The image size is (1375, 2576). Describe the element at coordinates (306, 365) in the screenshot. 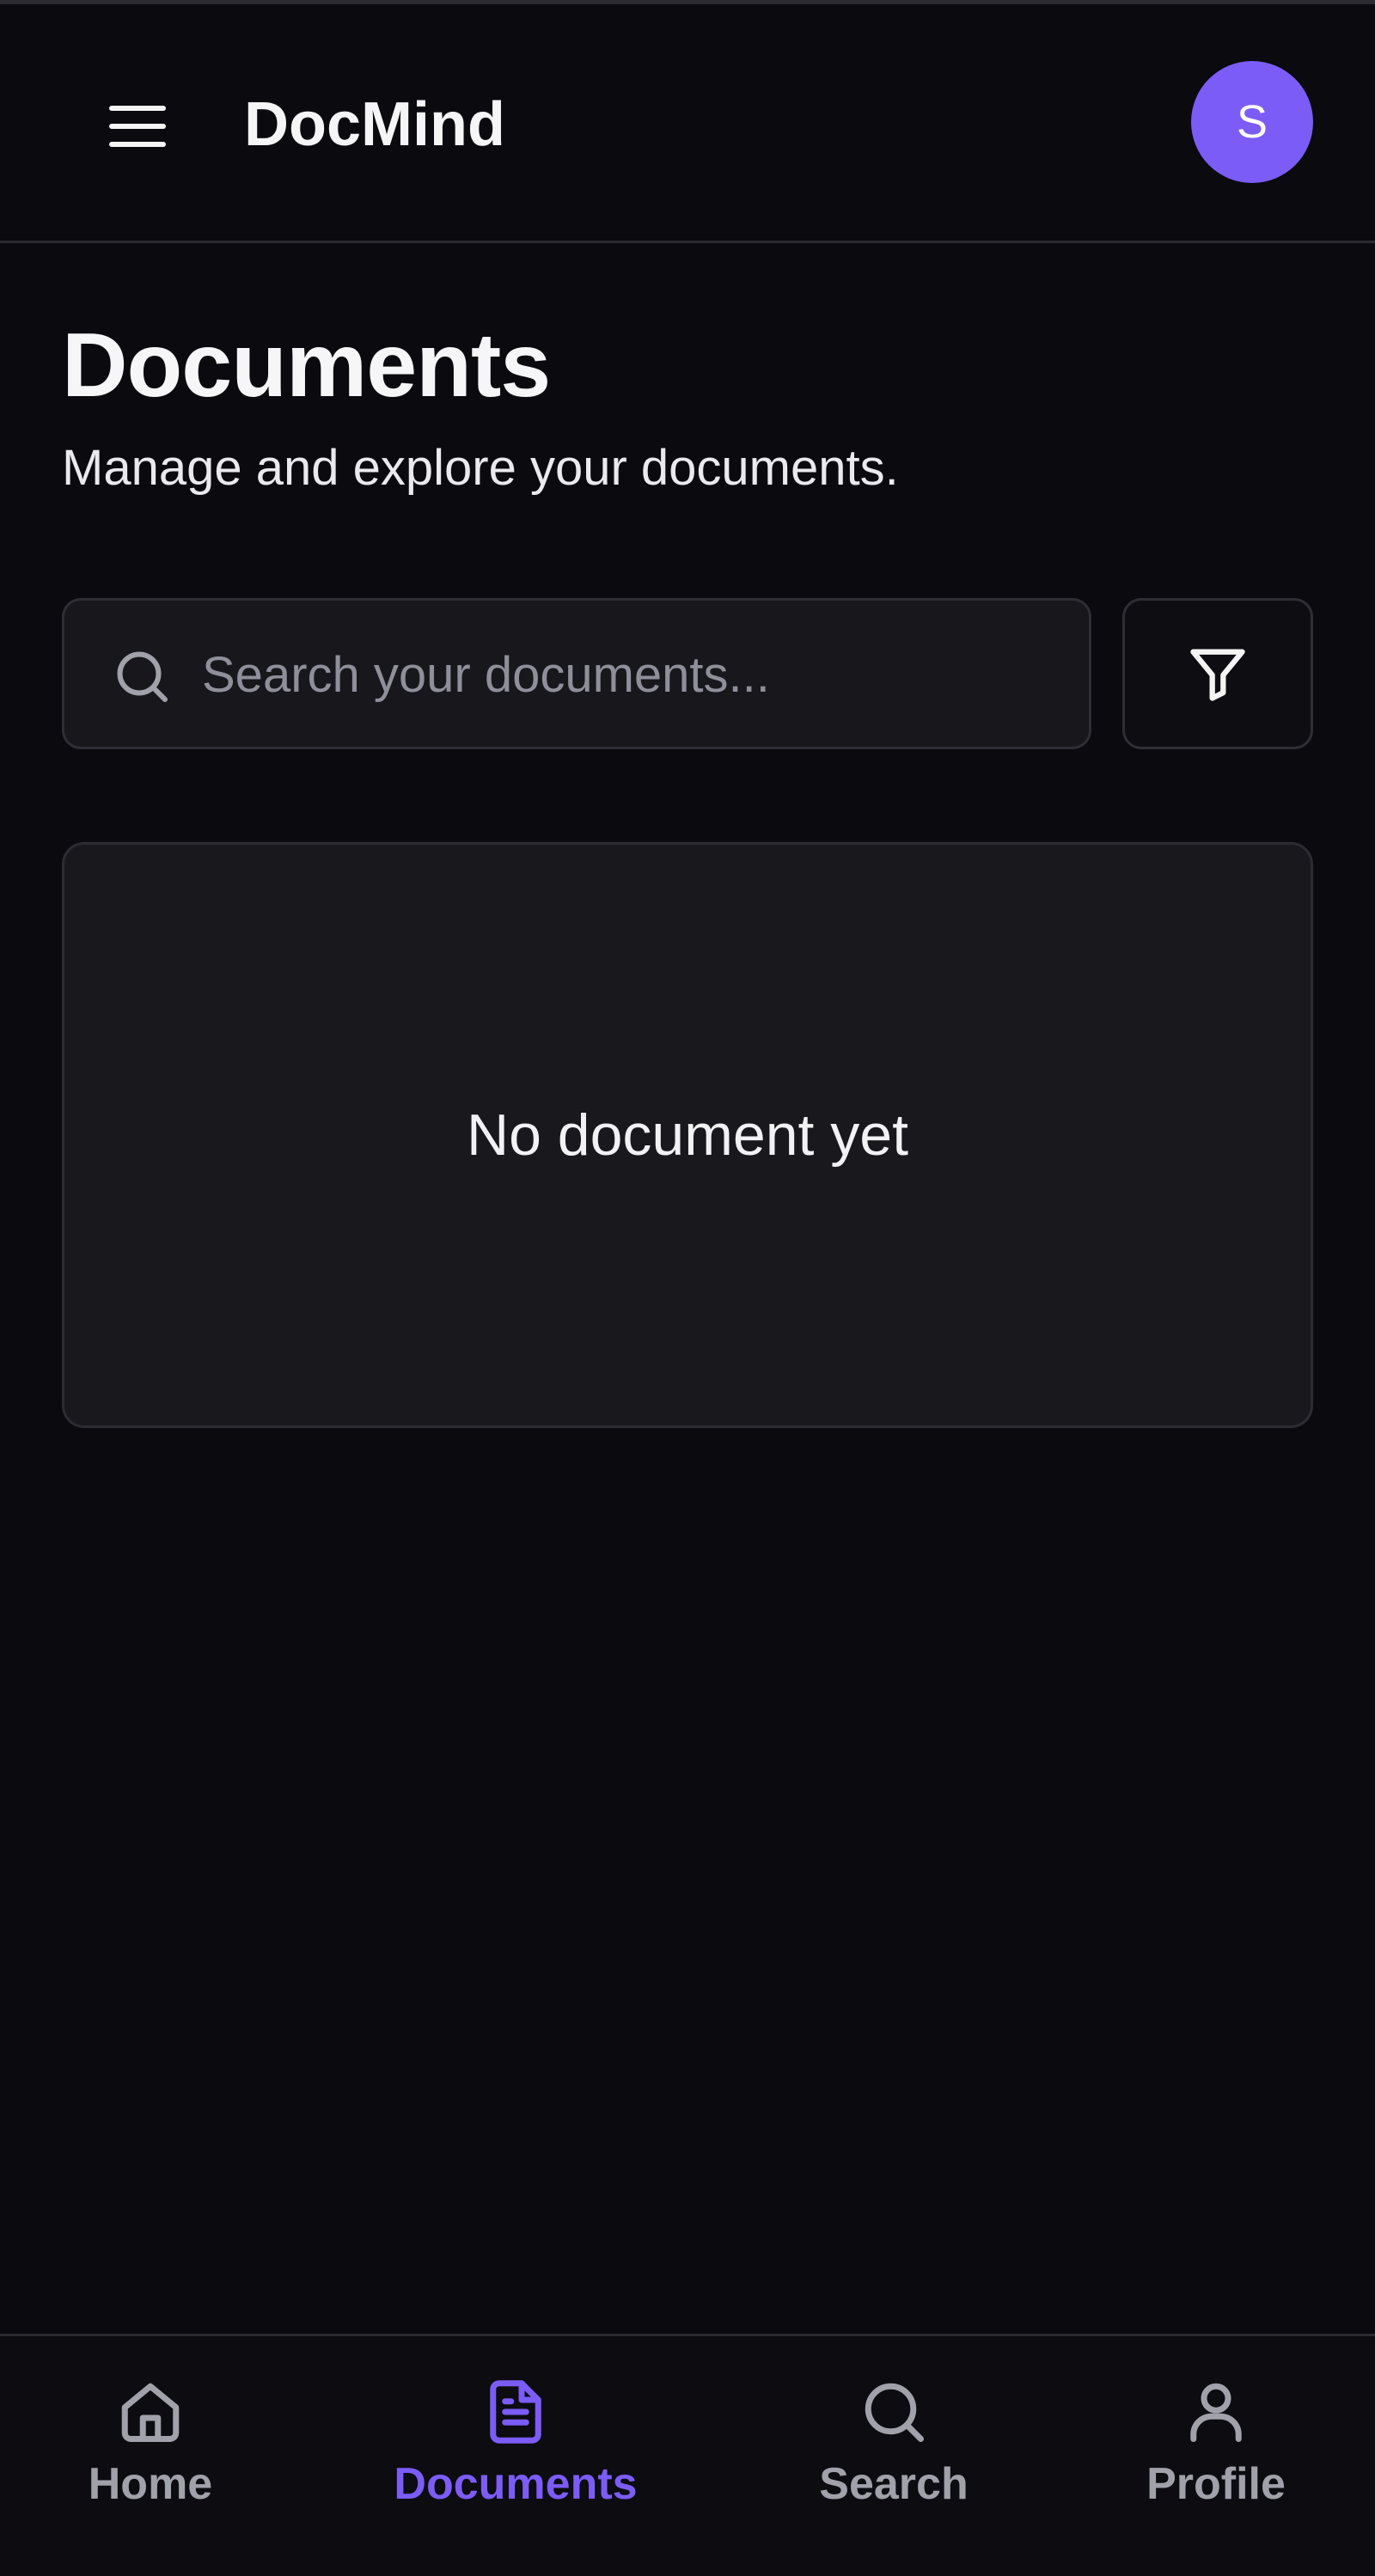

I see `page-title: Documents` at that location.